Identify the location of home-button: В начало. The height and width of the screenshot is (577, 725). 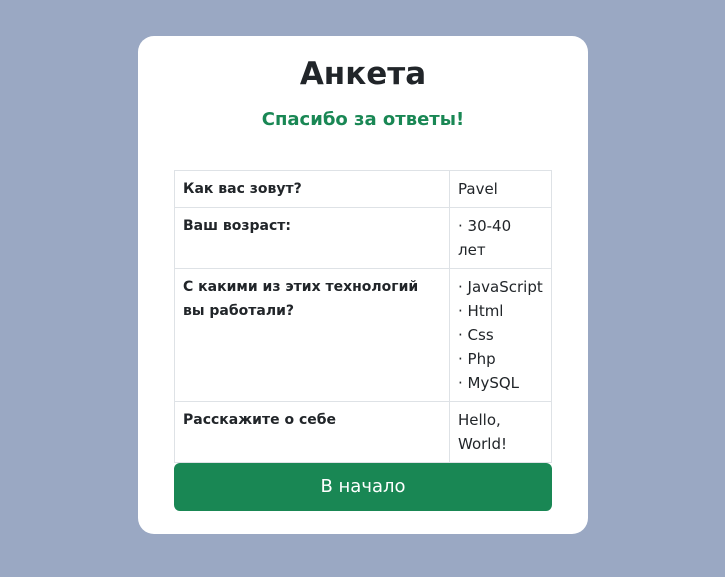
(363, 487).